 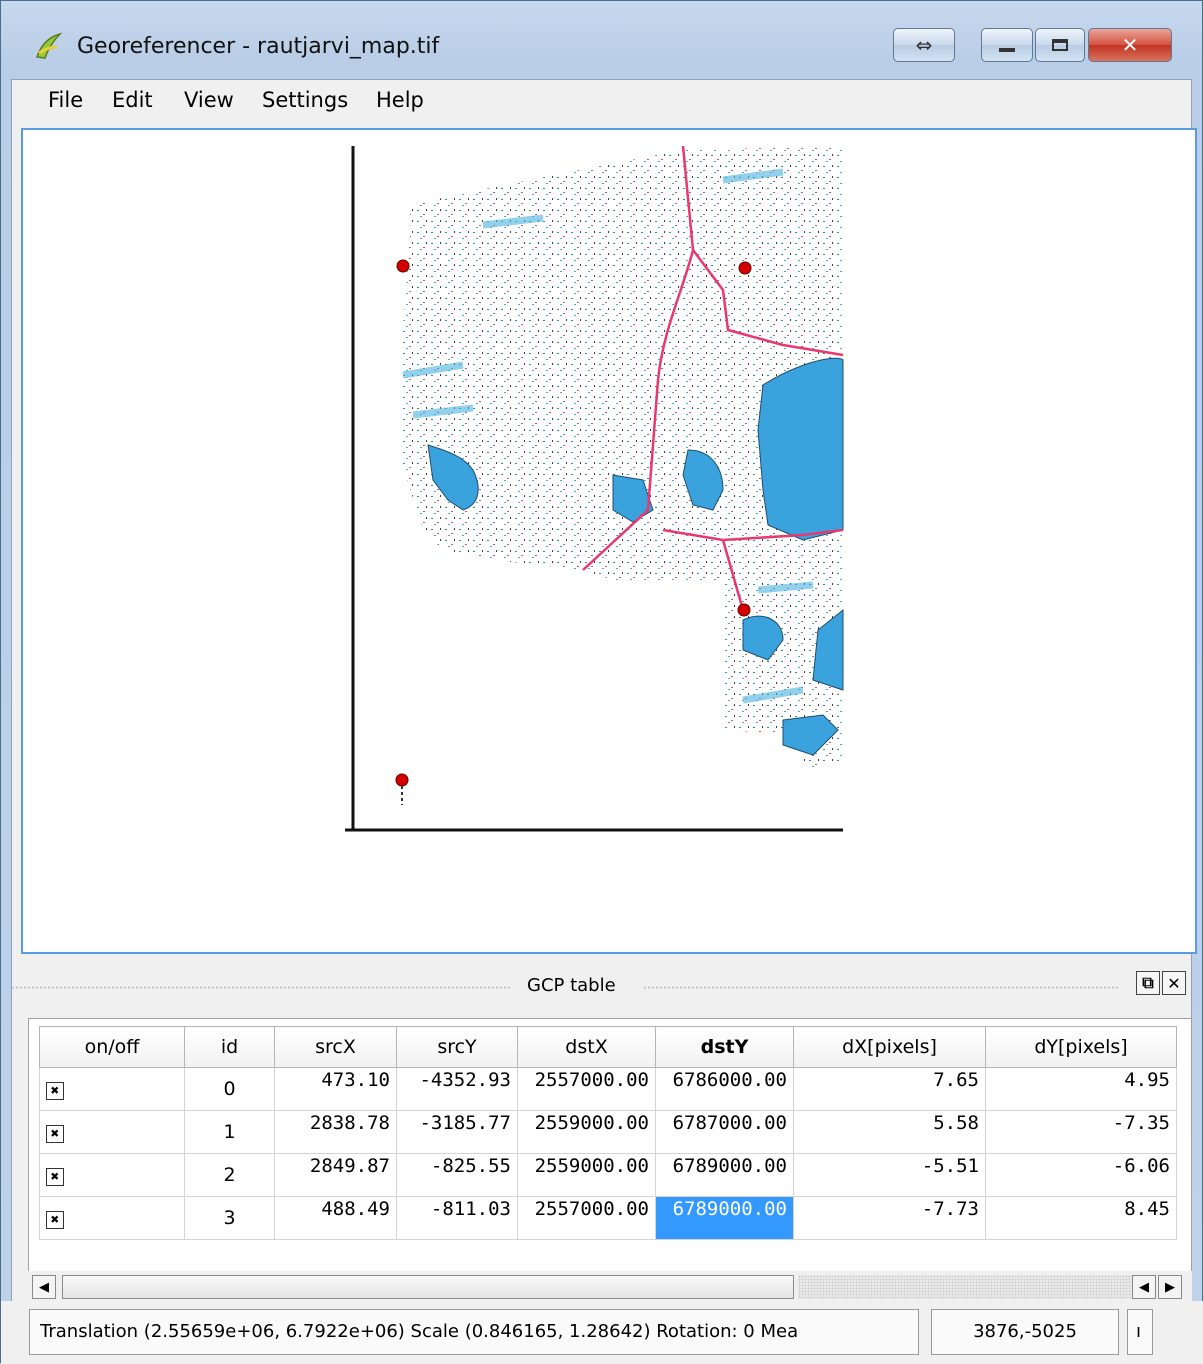 I want to click on arrow-right-icon: ▶, so click(x=1170, y=1287).